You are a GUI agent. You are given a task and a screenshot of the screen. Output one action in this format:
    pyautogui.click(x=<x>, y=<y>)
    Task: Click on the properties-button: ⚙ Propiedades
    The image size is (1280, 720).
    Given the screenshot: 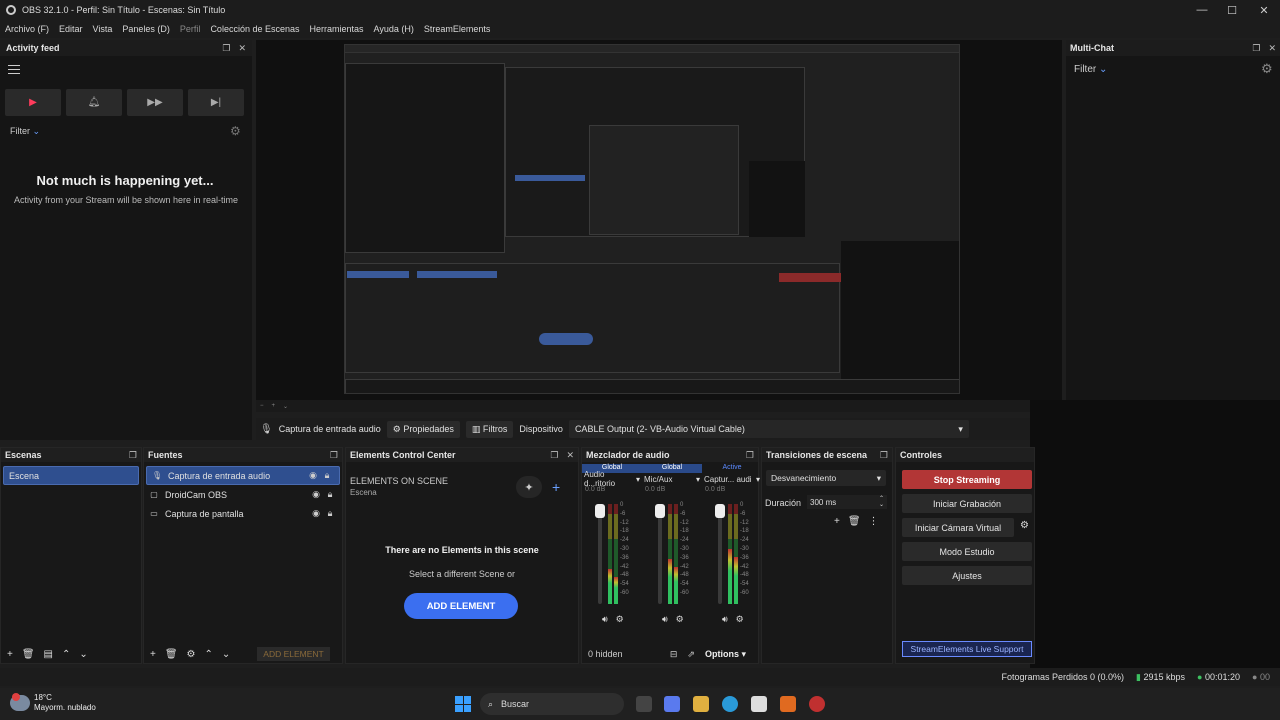 What is the action you would take?
    pyautogui.click(x=423, y=429)
    